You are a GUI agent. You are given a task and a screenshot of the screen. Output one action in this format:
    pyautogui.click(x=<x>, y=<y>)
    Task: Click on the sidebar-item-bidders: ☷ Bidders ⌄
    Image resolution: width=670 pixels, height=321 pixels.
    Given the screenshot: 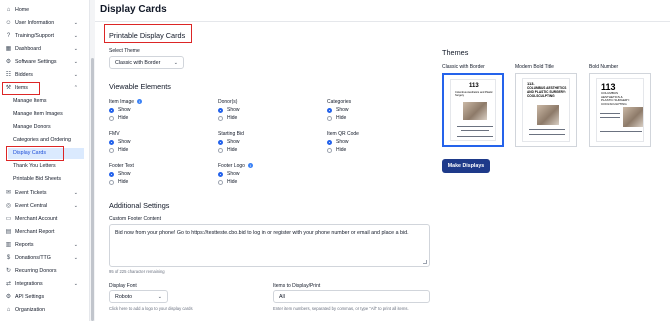 What is the action you would take?
    pyautogui.click(x=42, y=75)
    